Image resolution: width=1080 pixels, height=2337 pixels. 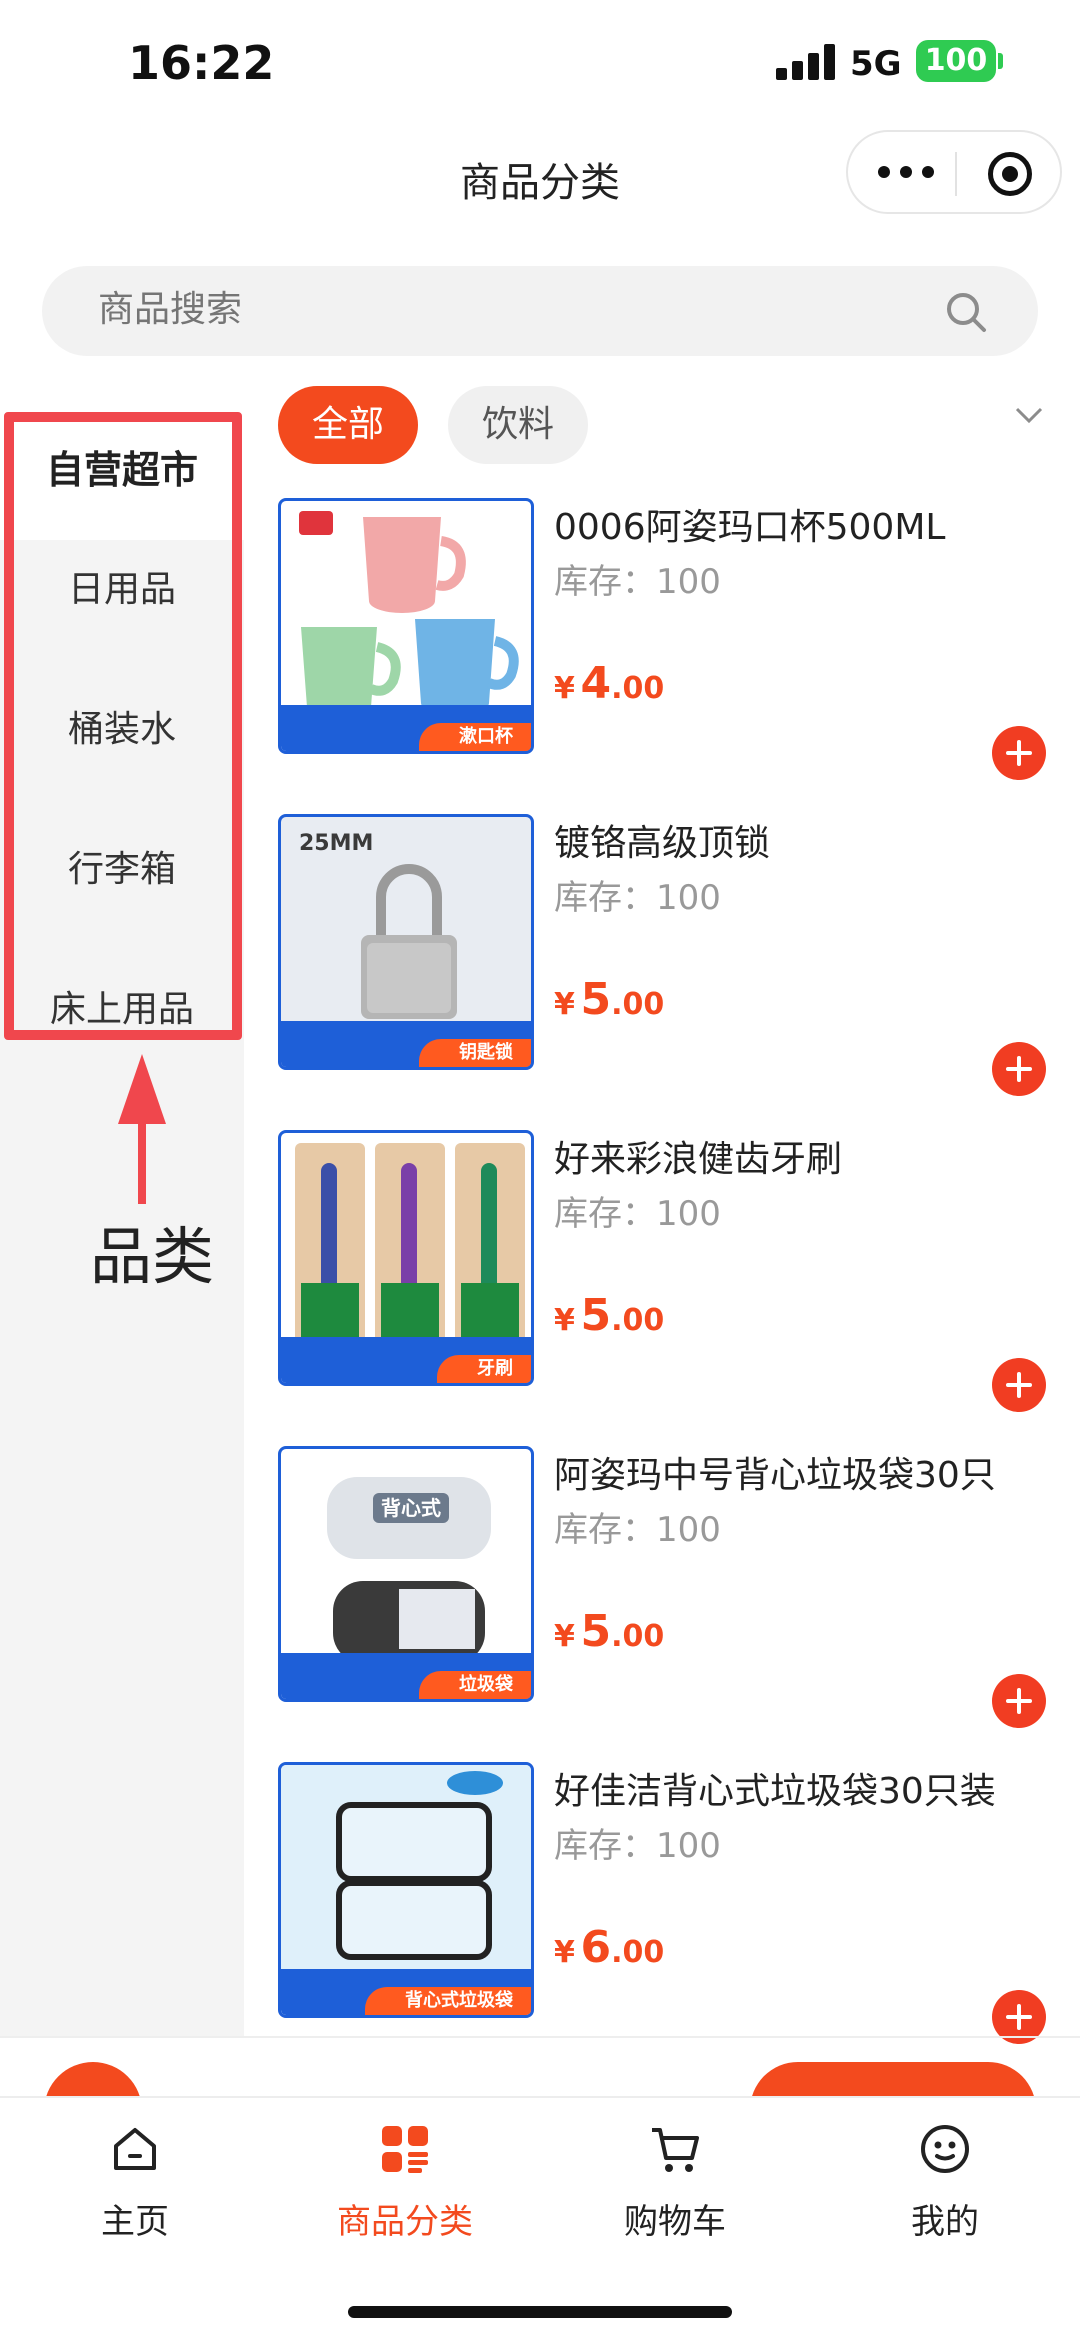 I want to click on battery-icon: 100, so click(x=956, y=61).